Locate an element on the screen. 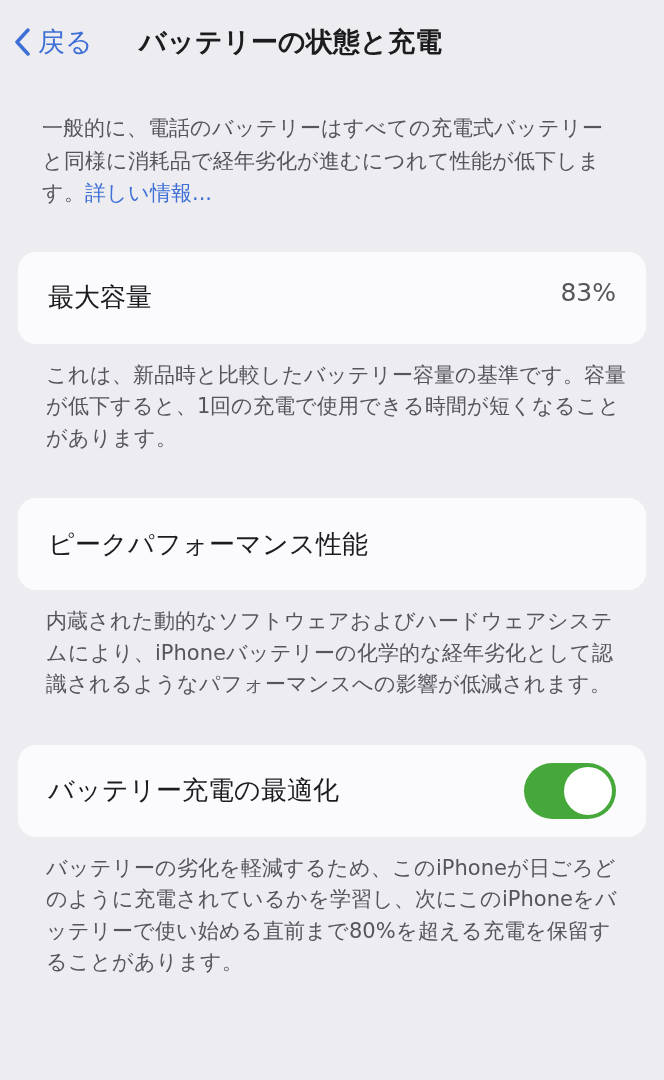 This screenshot has width=664, height=1080. chevron-left-icon is located at coordinates (22, 42).